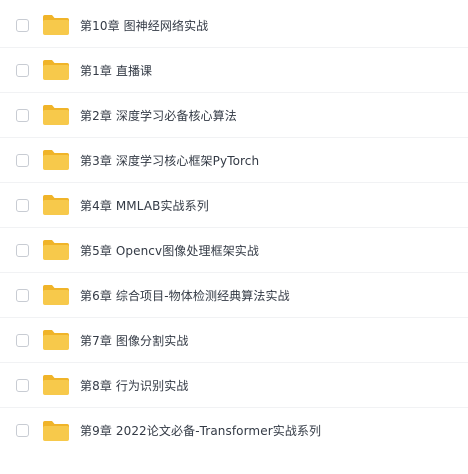 This screenshot has width=468, height=474. Describe the element at coordinates (234, 70) in the screenshot. I see `file-row: 第1章 直播课` at that location.